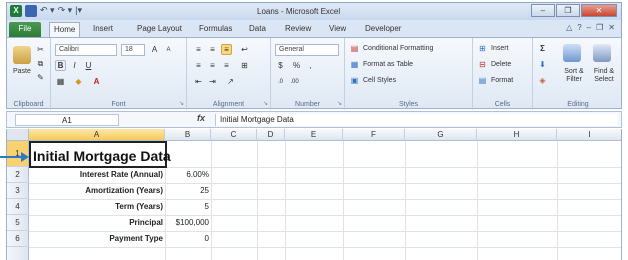  Describe the element at coordinates (187, 223) in the screenshot. I see `cell-b5: $100,000` at that location.